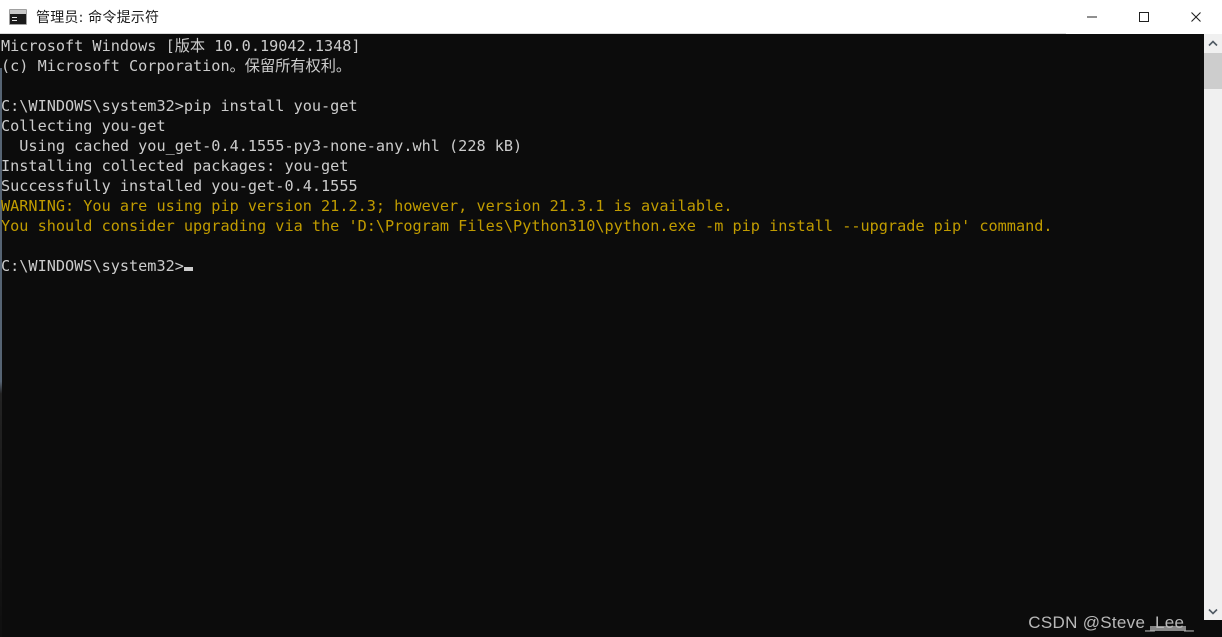 The height and width of the screenshot is (637, 1222). I want to click on terminal-line: C:\WINDOWS\system32>pip install you-get, so click(179, 106).